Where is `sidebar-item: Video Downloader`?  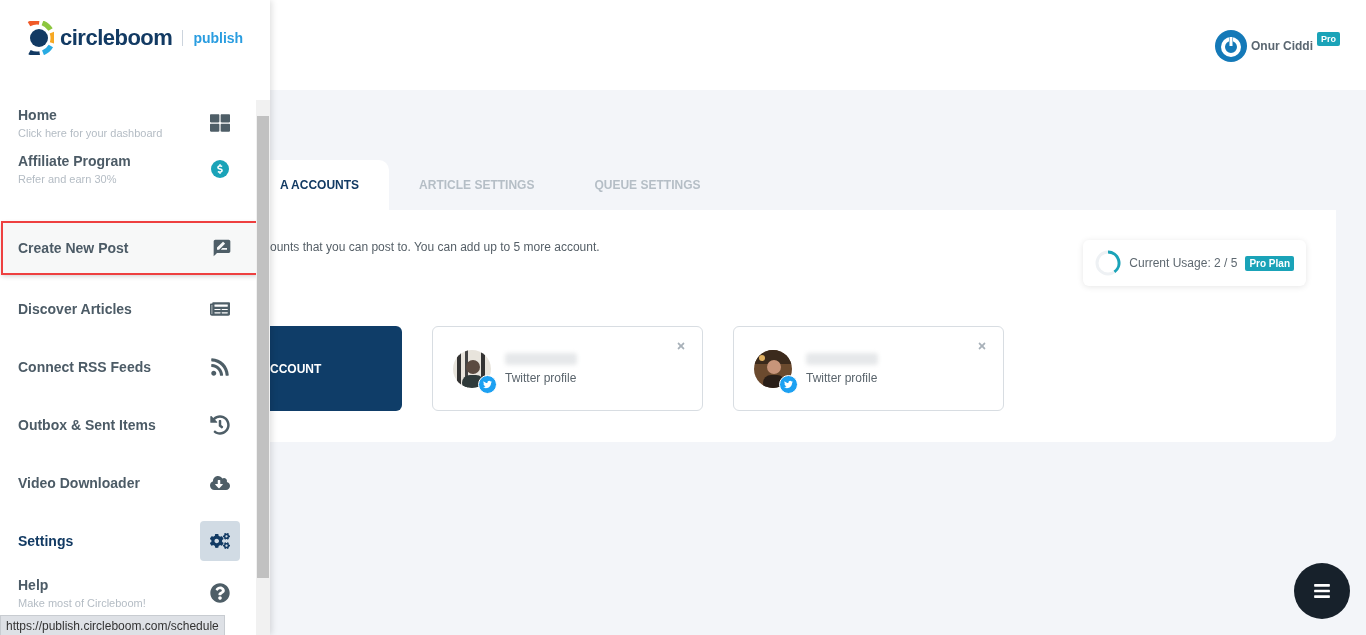 sidebar-item: Video Downloader is located at coordinates (128, 483).